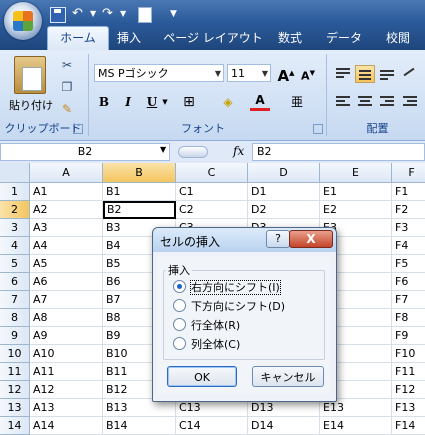  I want to click on ok-button: OK, so click(202, 376).